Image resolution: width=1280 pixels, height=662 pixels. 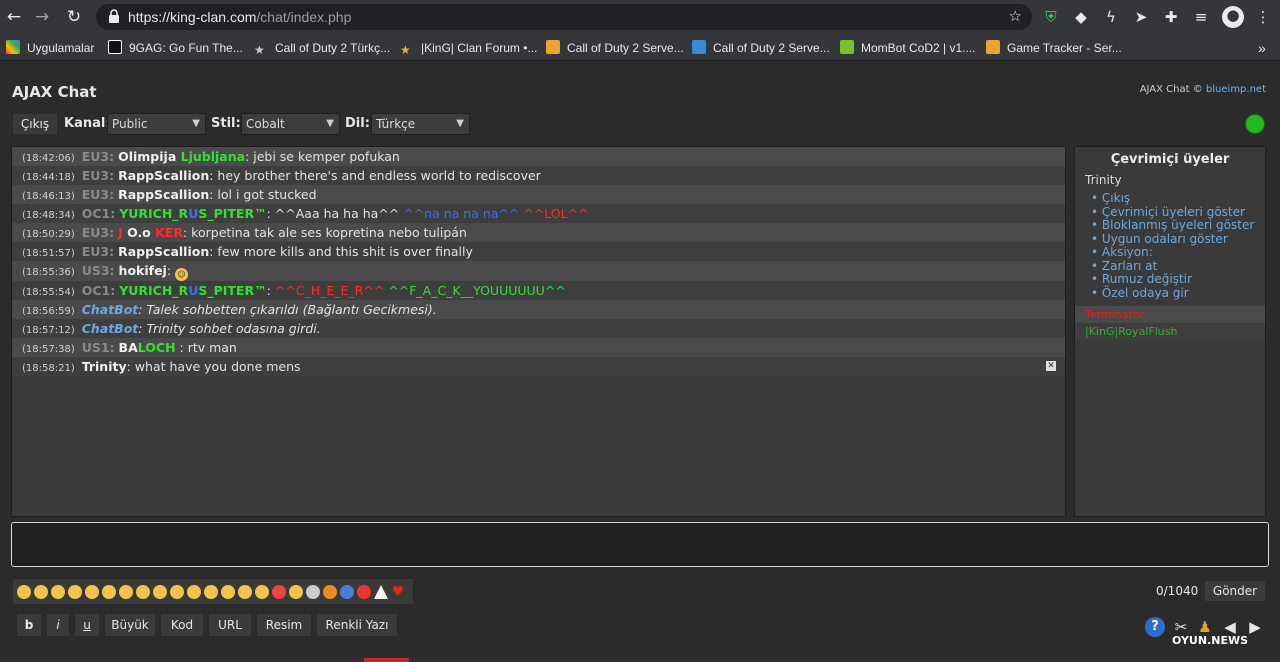 I want to click on language-select: Türkçe ▼, so click(x=420, y=124).